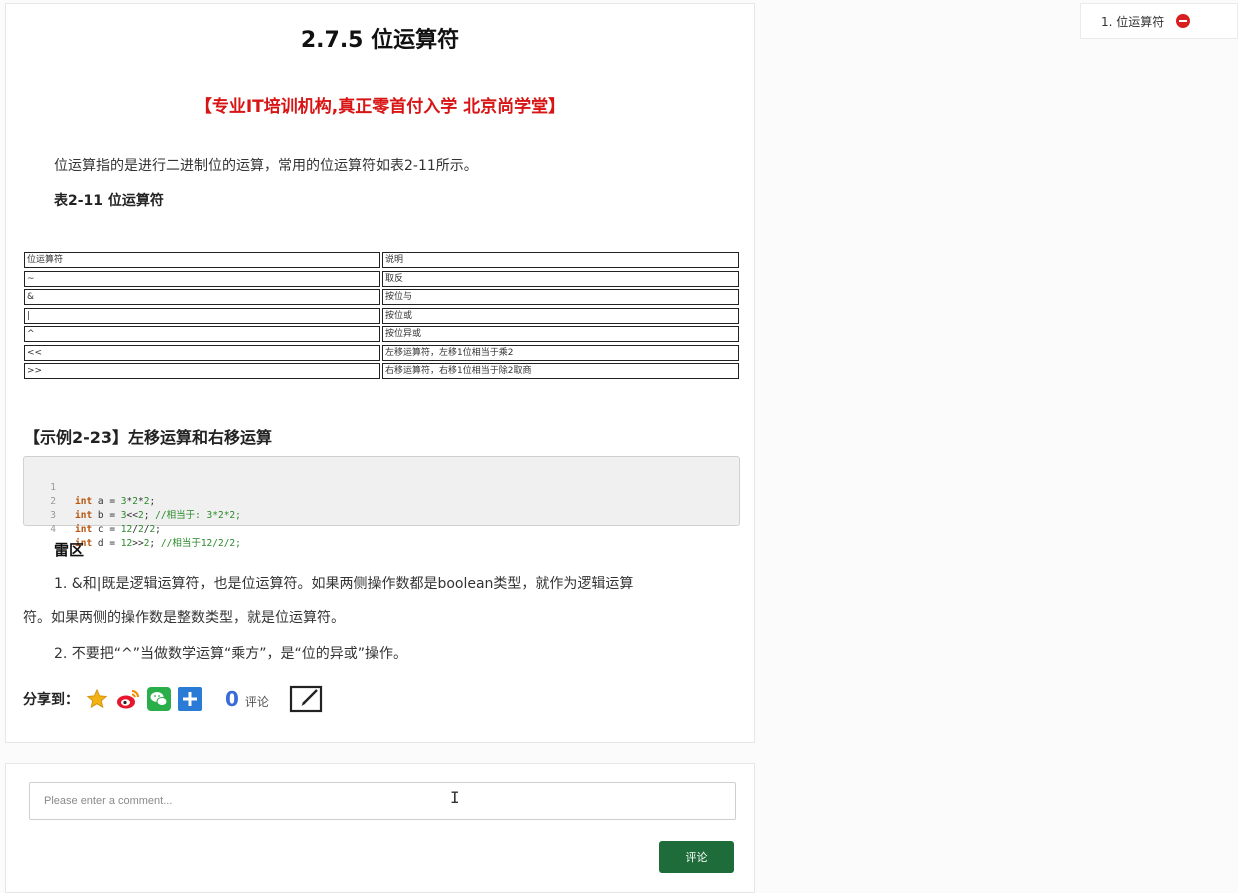 The height and width of the screenshot is (893, 1238). I want to click on table-cell: 取反, so click(560, 278).